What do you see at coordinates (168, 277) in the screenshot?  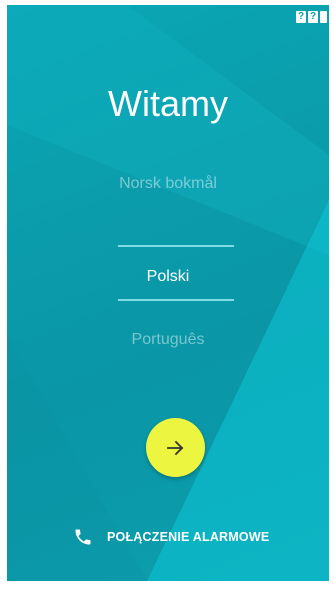 I see `language-option-selected: Polski` at bounding box center [168, 277].